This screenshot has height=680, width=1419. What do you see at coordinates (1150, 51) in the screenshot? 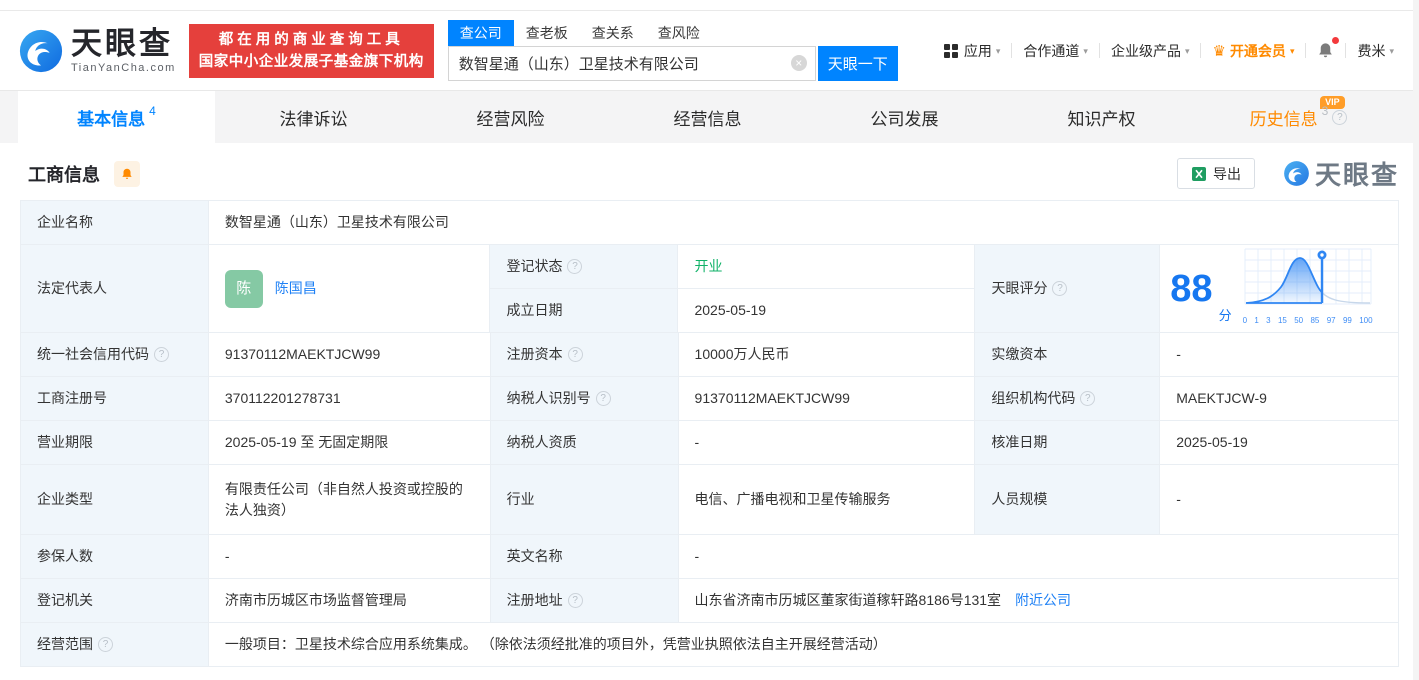
I see `nav-enterprise-products: 企业级产品 ▾` at bounding box center [1150, 51].